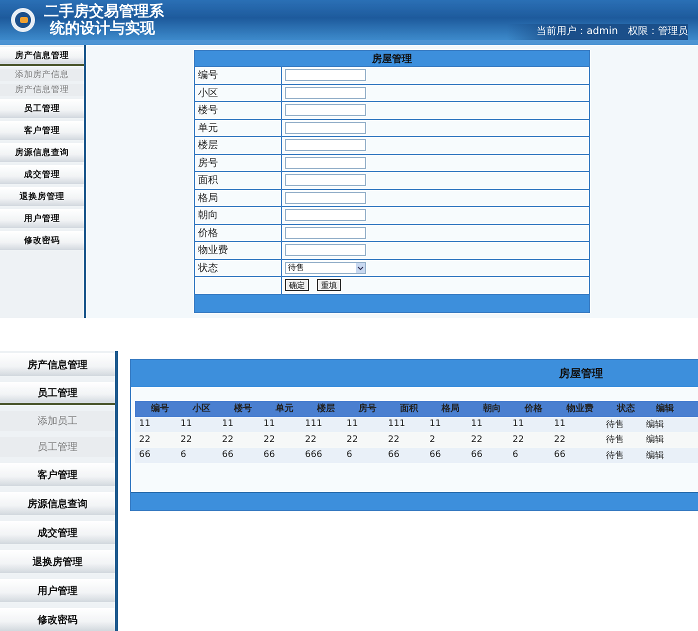 This screenshot has width=698, height=631. I want to click on status-select: 待售, so click(325, 268).